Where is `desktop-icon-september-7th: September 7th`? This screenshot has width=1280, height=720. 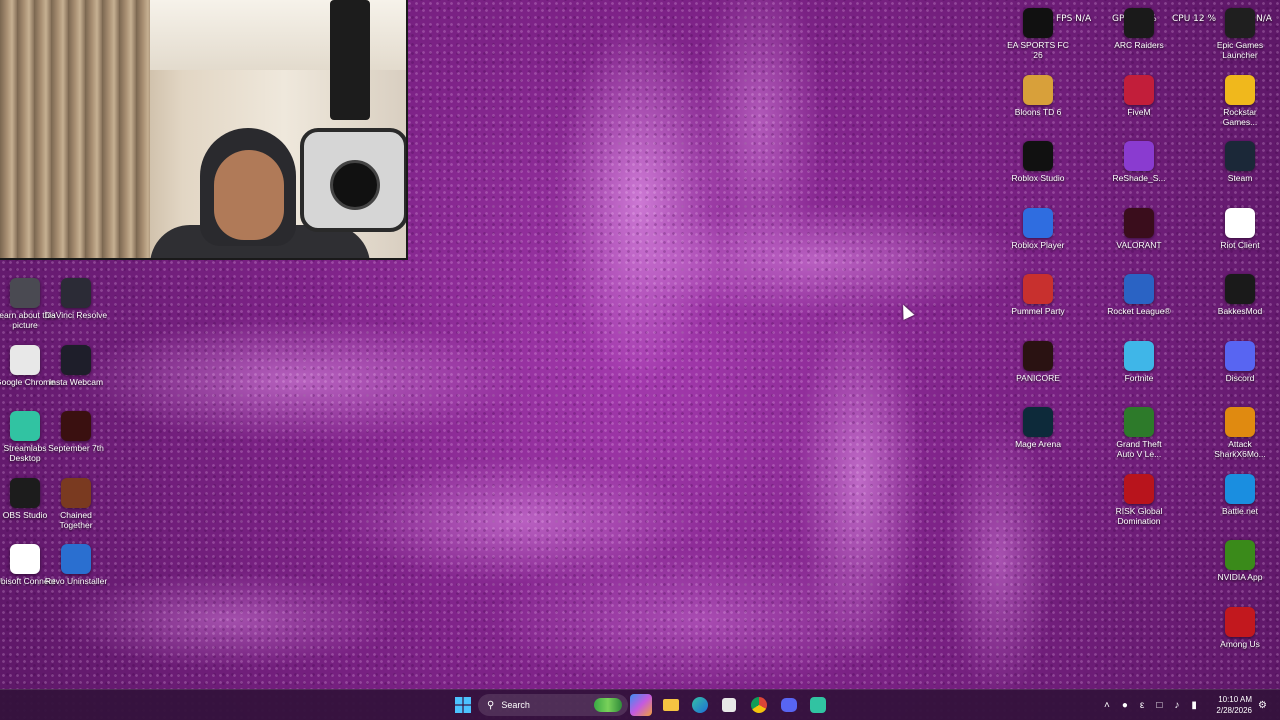
desktop-icon-september-7th: September 7th is located at coordinates (76, 432).